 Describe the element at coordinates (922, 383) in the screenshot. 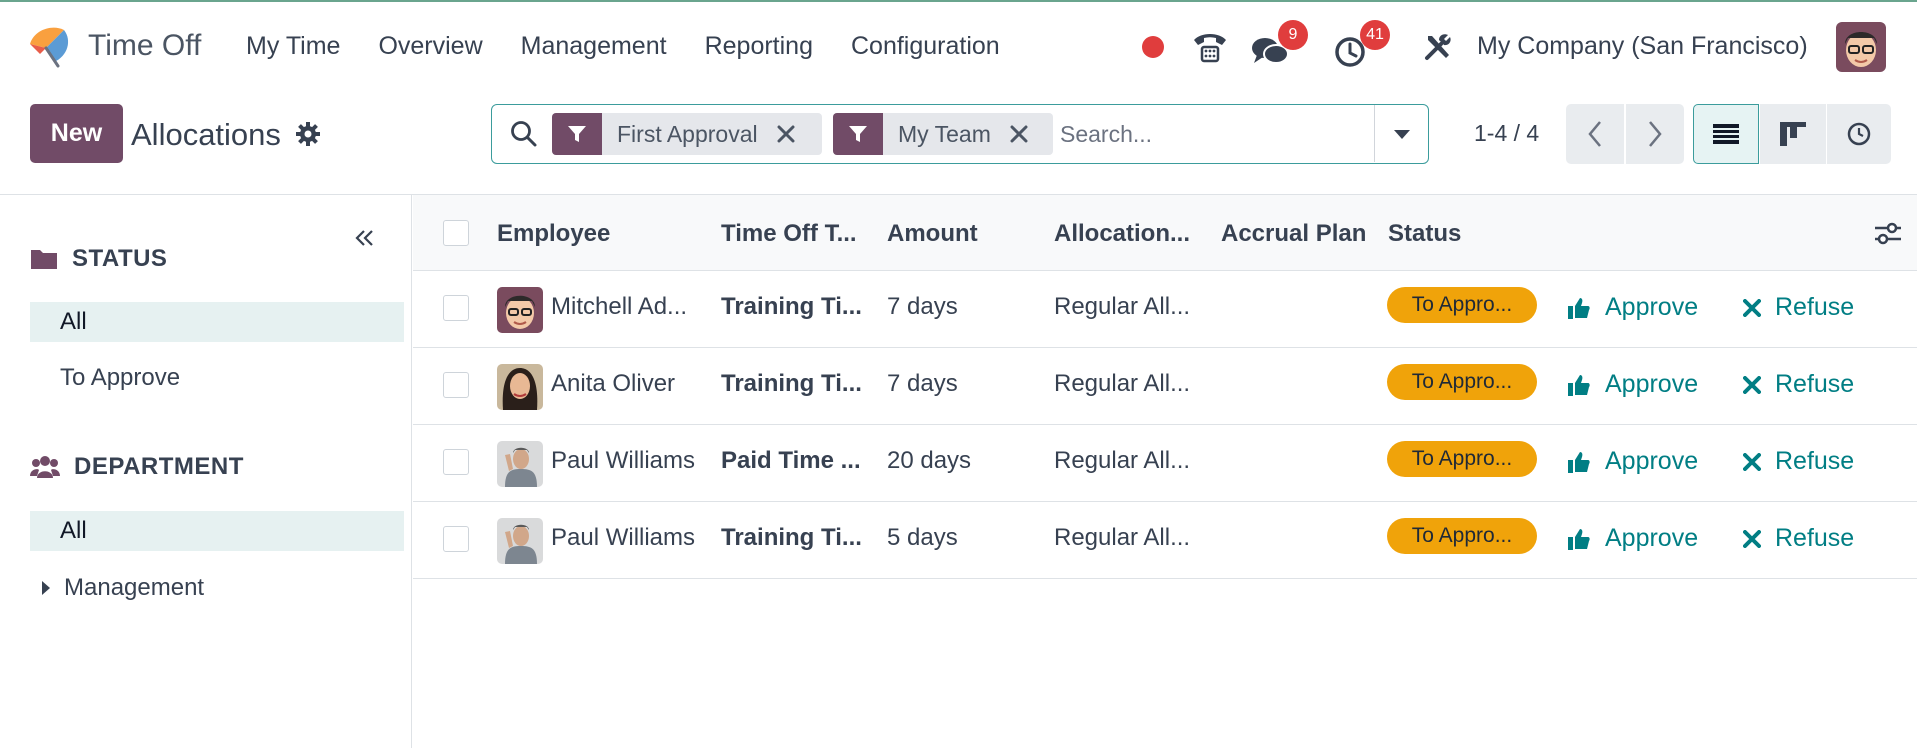

I see `amount: 7 days` at that location.